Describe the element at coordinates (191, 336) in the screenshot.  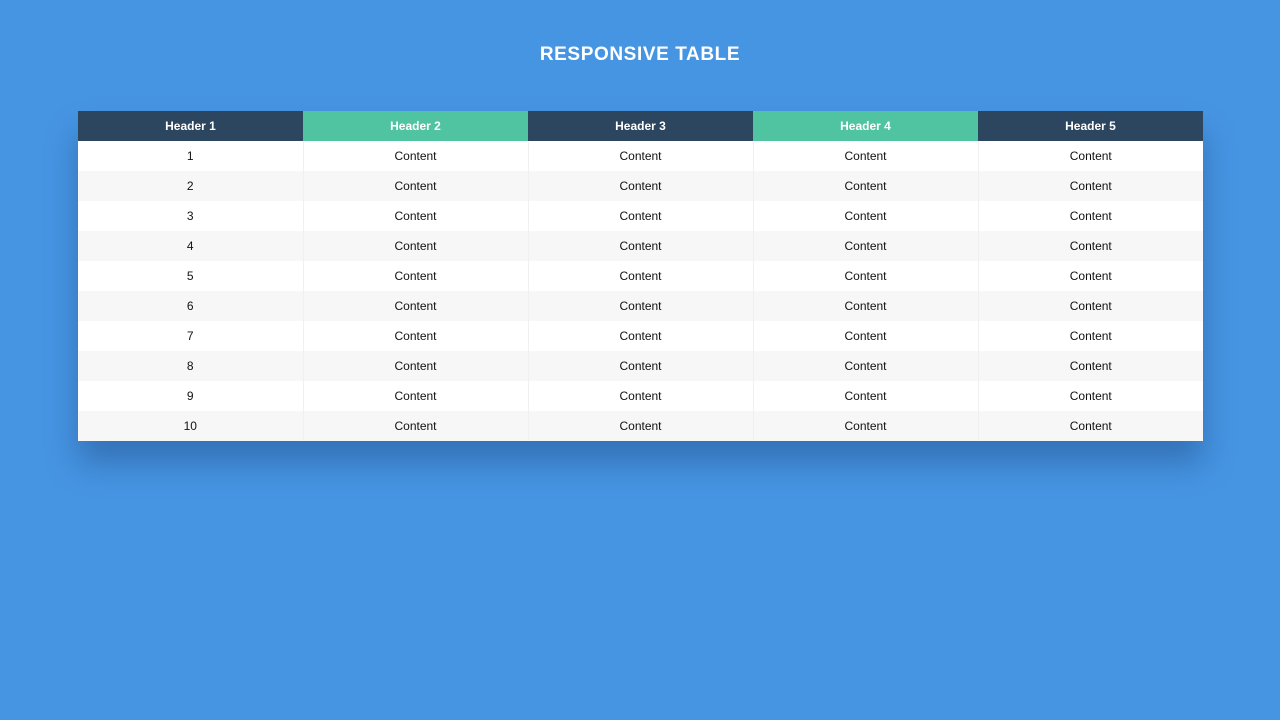
I see `table-cell-index: 7` at that location.